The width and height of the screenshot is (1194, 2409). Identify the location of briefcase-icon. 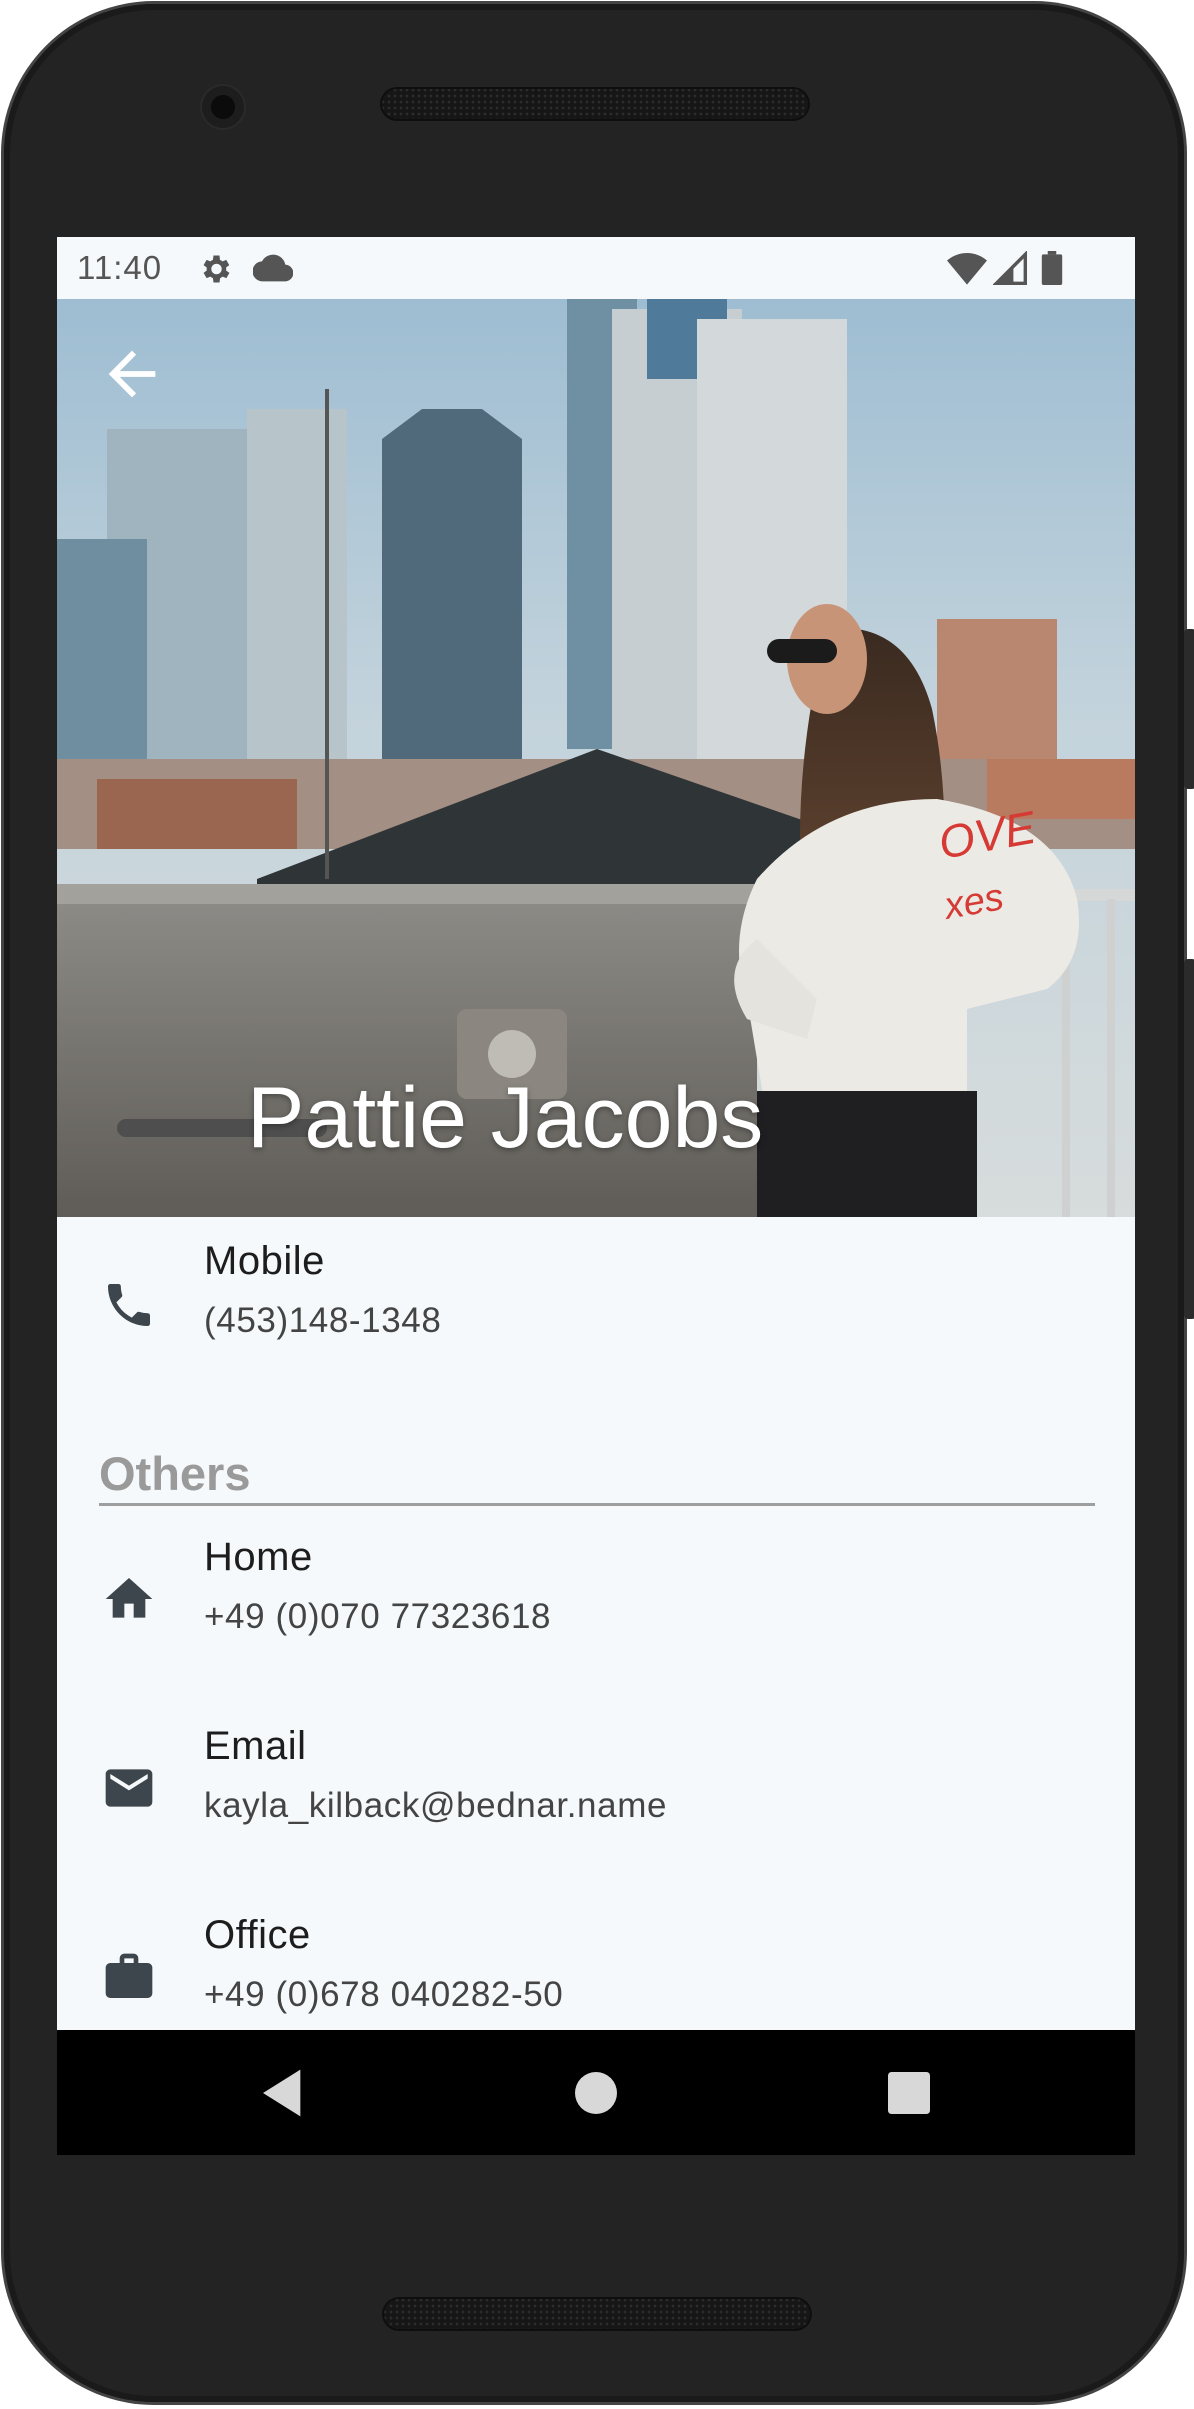
(129, 1975).